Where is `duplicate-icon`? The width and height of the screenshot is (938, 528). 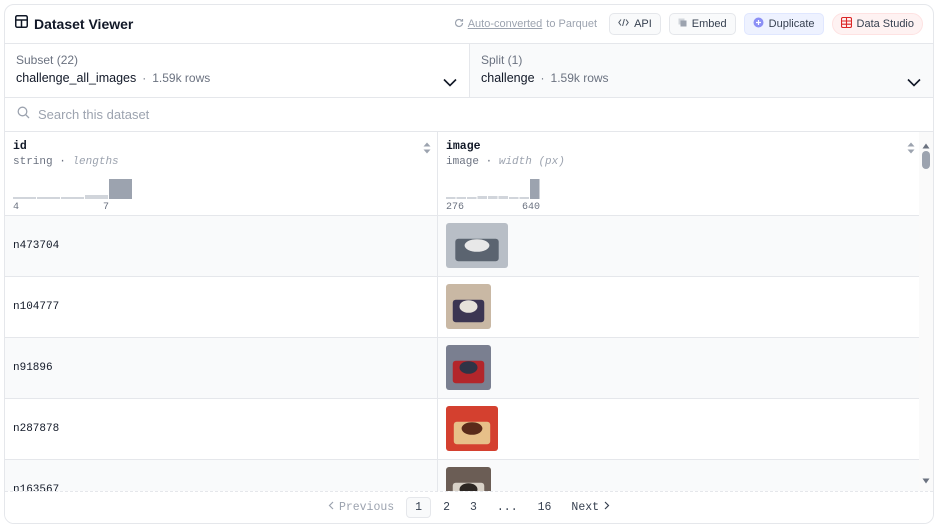 duplicate-icon is located at coordinates (758, 24).